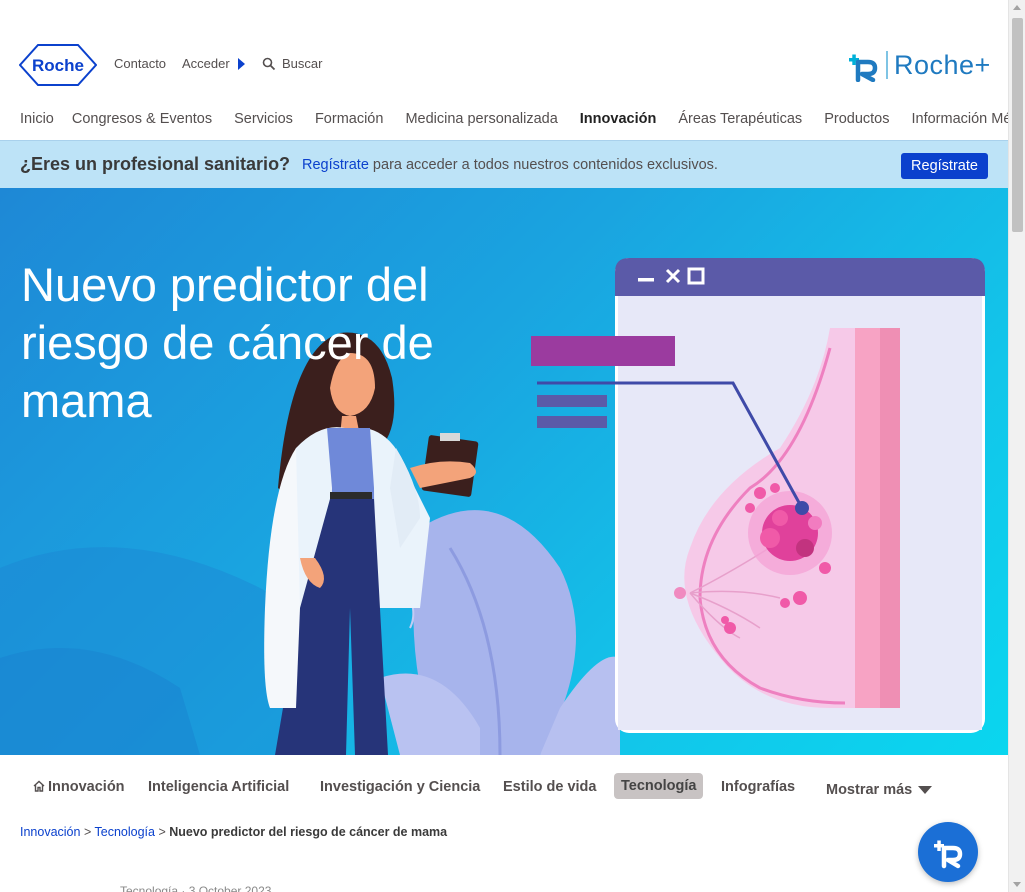 Image resolution: width=1025 pixels, height=892 pixels. I want to click on nav-item-innovacion: Innovación, so click(618, 119).